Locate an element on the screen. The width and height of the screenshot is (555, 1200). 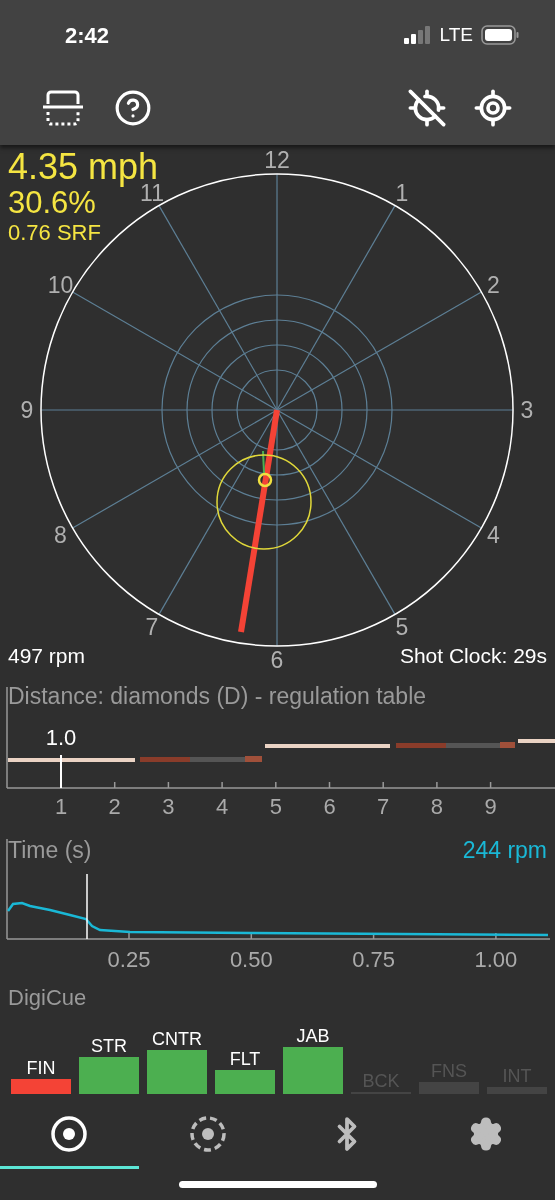
axis-tick-label: 1.00 is located at coordinates (496, 959).